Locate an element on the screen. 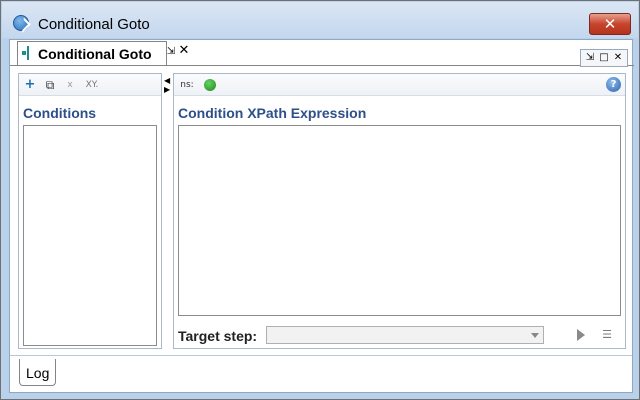 The height and width of the screenshot is (400, 640). title-bar: Conditional Goto ✕ is located at coordinates (320, 20).